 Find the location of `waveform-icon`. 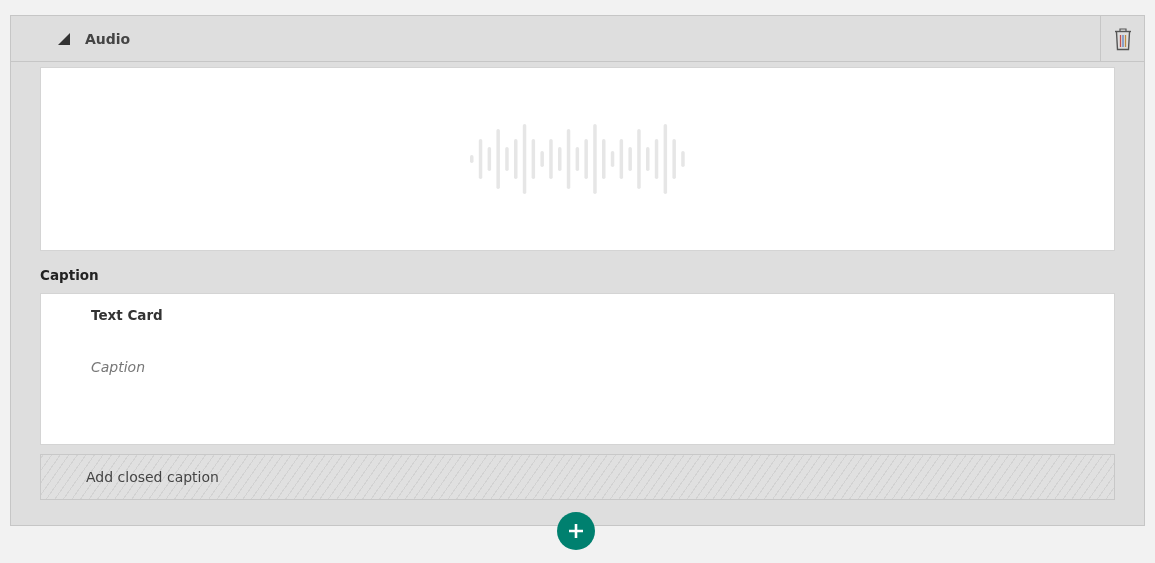

waveform-icon is located at coordinates (577, 159).